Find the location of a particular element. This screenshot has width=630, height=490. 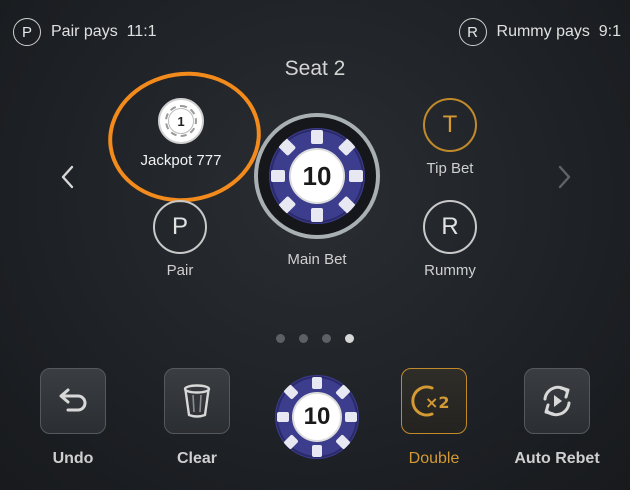

jackpot-chip: 1 is located at coordinates (181, 121).